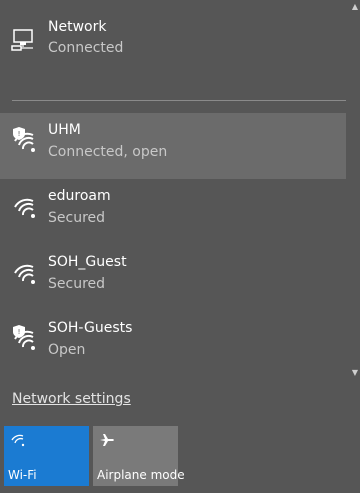 This screenshot has width=360, height=493. What do you see at coordinates (87, 262) in the screenshot?
I see `wifi-network-name: SOH_Guest` at bounding box center [87, 262].